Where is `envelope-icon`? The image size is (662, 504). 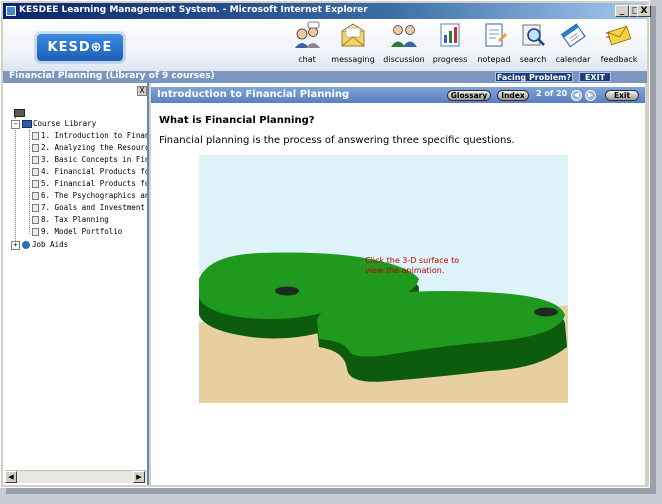 envelope-icon is located at coordinates (619, 35).